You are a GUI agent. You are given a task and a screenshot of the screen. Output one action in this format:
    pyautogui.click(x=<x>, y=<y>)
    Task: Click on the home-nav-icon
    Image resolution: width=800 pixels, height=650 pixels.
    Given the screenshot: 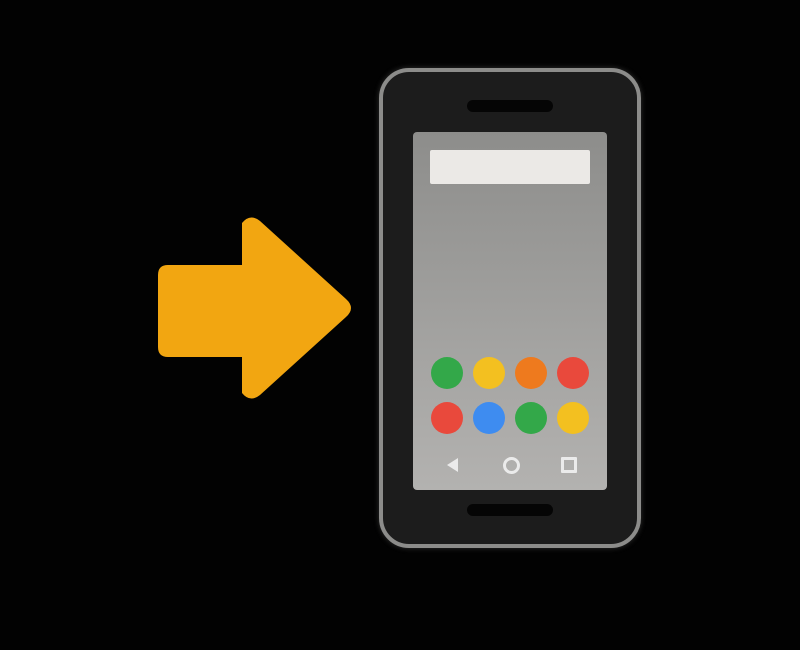 What is the action you would take?
    pyautogui.click(x=511, y=465)
    